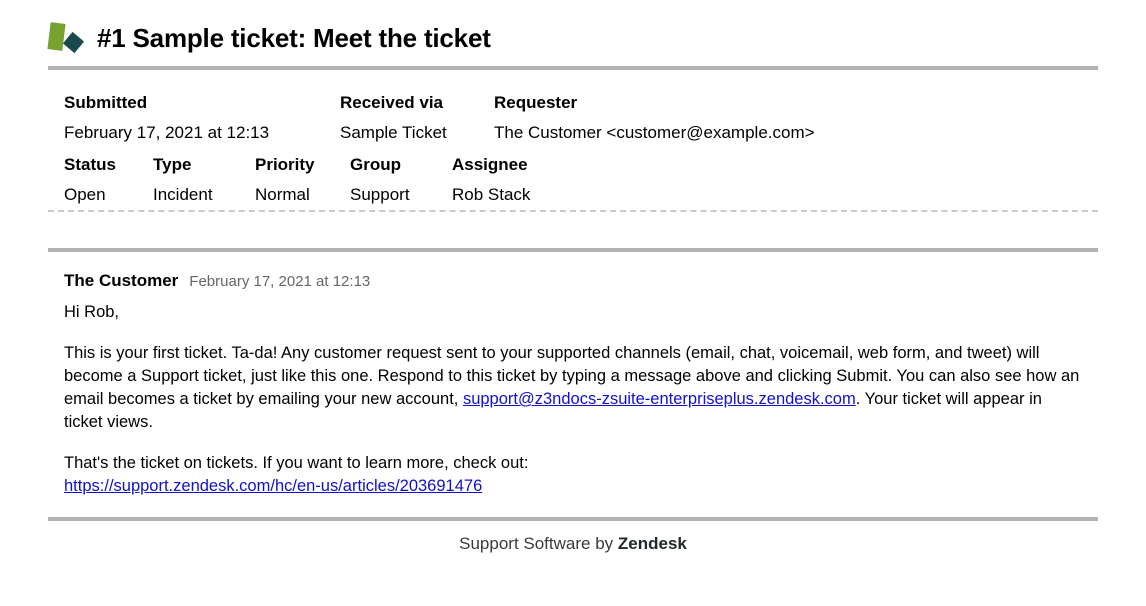 Image resolution: width=1146 pixels, height=606 pixels. What do you see at coordinates (393, 132) in the screenshot?
I see `meta-value-received-via: Sample Ticket` at bounding box center [393, 132].